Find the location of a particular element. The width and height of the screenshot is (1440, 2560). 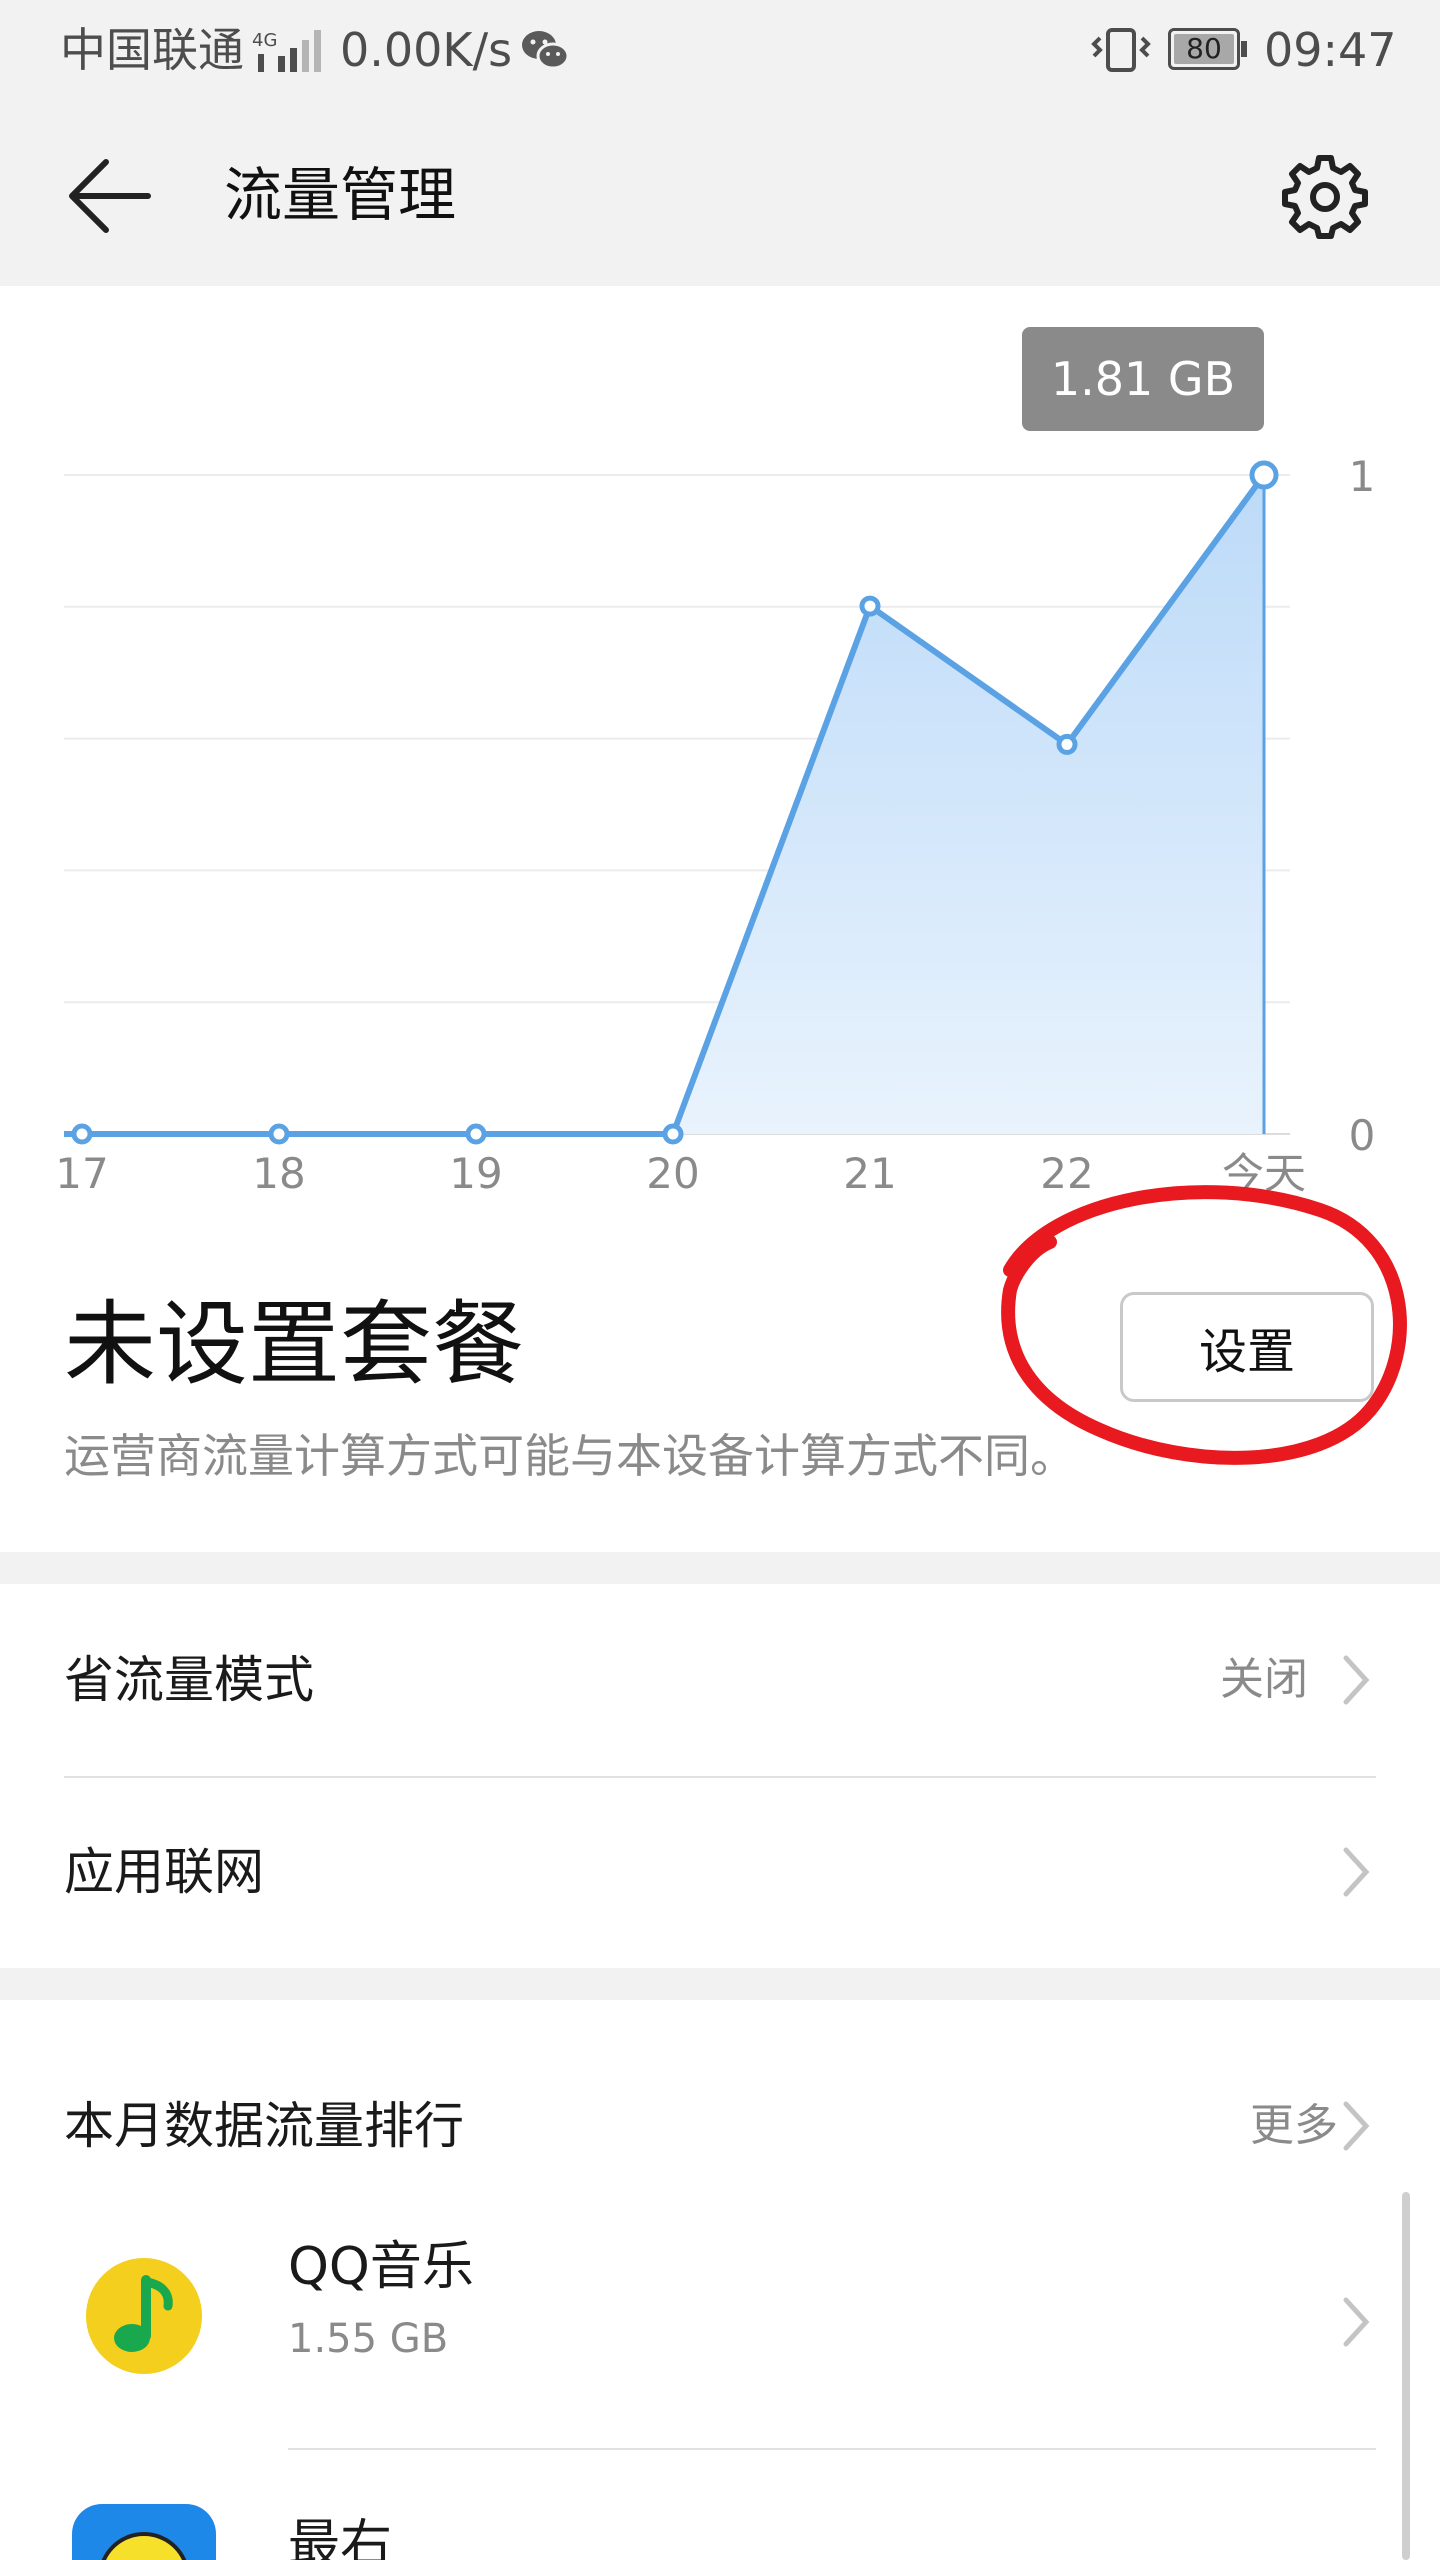

scrollbar is located at coordinates (1406, 2376).